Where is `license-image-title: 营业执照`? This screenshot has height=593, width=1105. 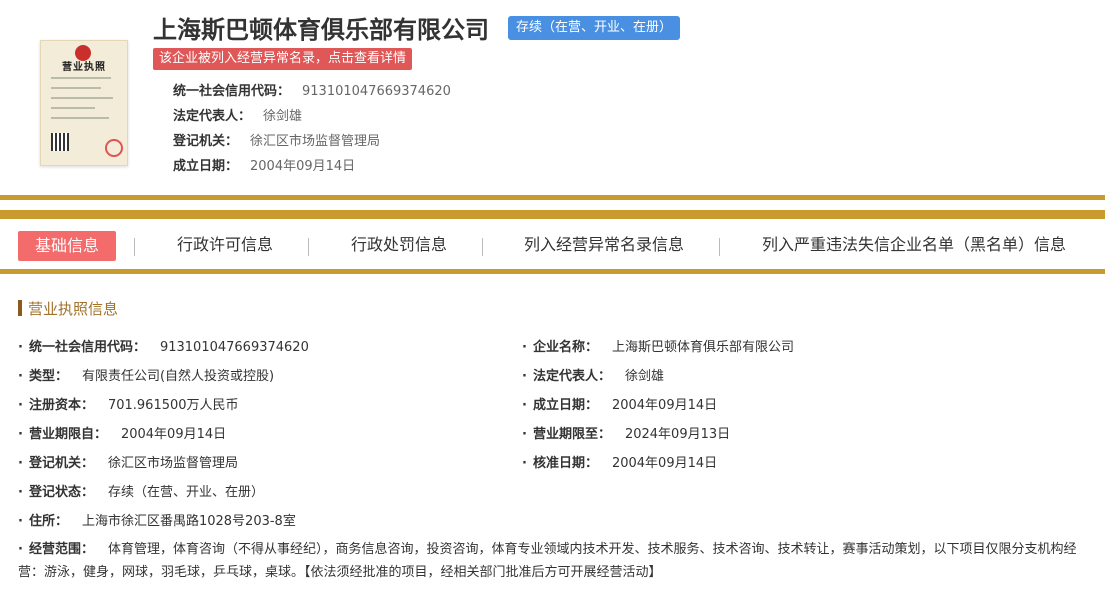
license-image-title: 营业执照 is located at coordinates (84, 67).